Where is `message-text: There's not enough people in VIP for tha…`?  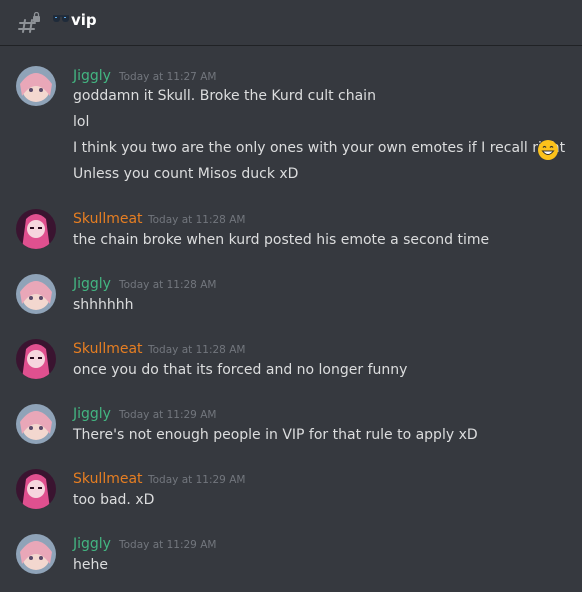 message-text: There's not enough people in VIP for tha… is located at coordinates (275, 435).